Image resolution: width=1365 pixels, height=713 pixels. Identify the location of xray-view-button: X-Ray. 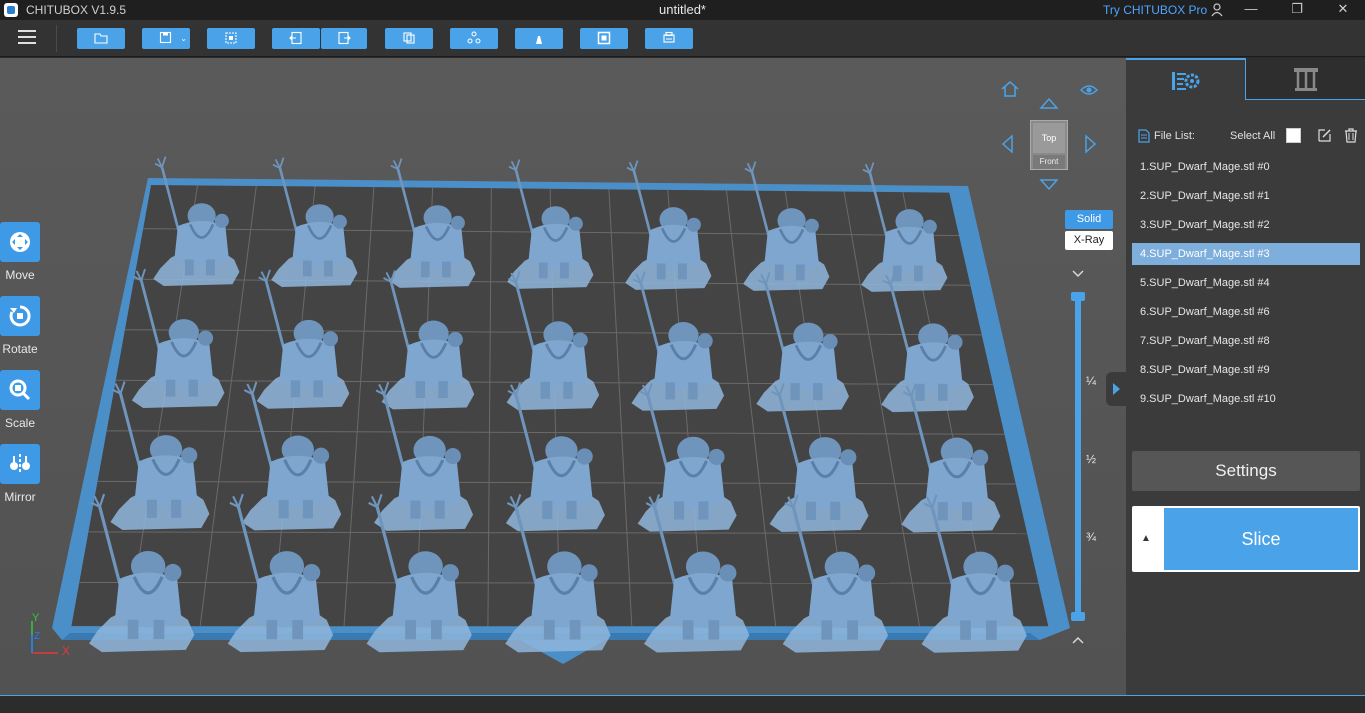
(1089, 240).